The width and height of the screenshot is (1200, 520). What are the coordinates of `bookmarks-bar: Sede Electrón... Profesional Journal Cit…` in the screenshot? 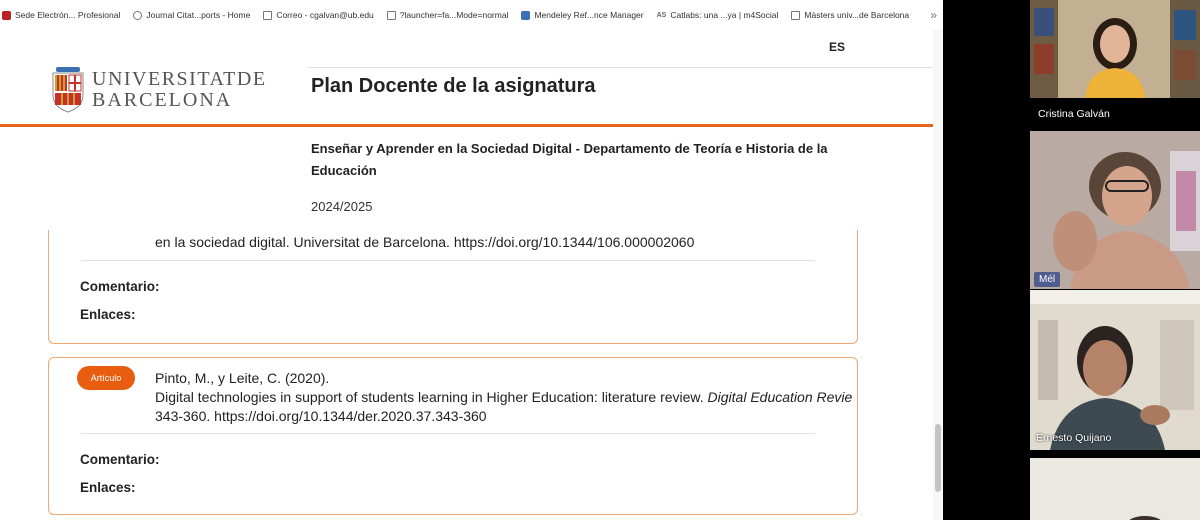 It's located at (471, 15).